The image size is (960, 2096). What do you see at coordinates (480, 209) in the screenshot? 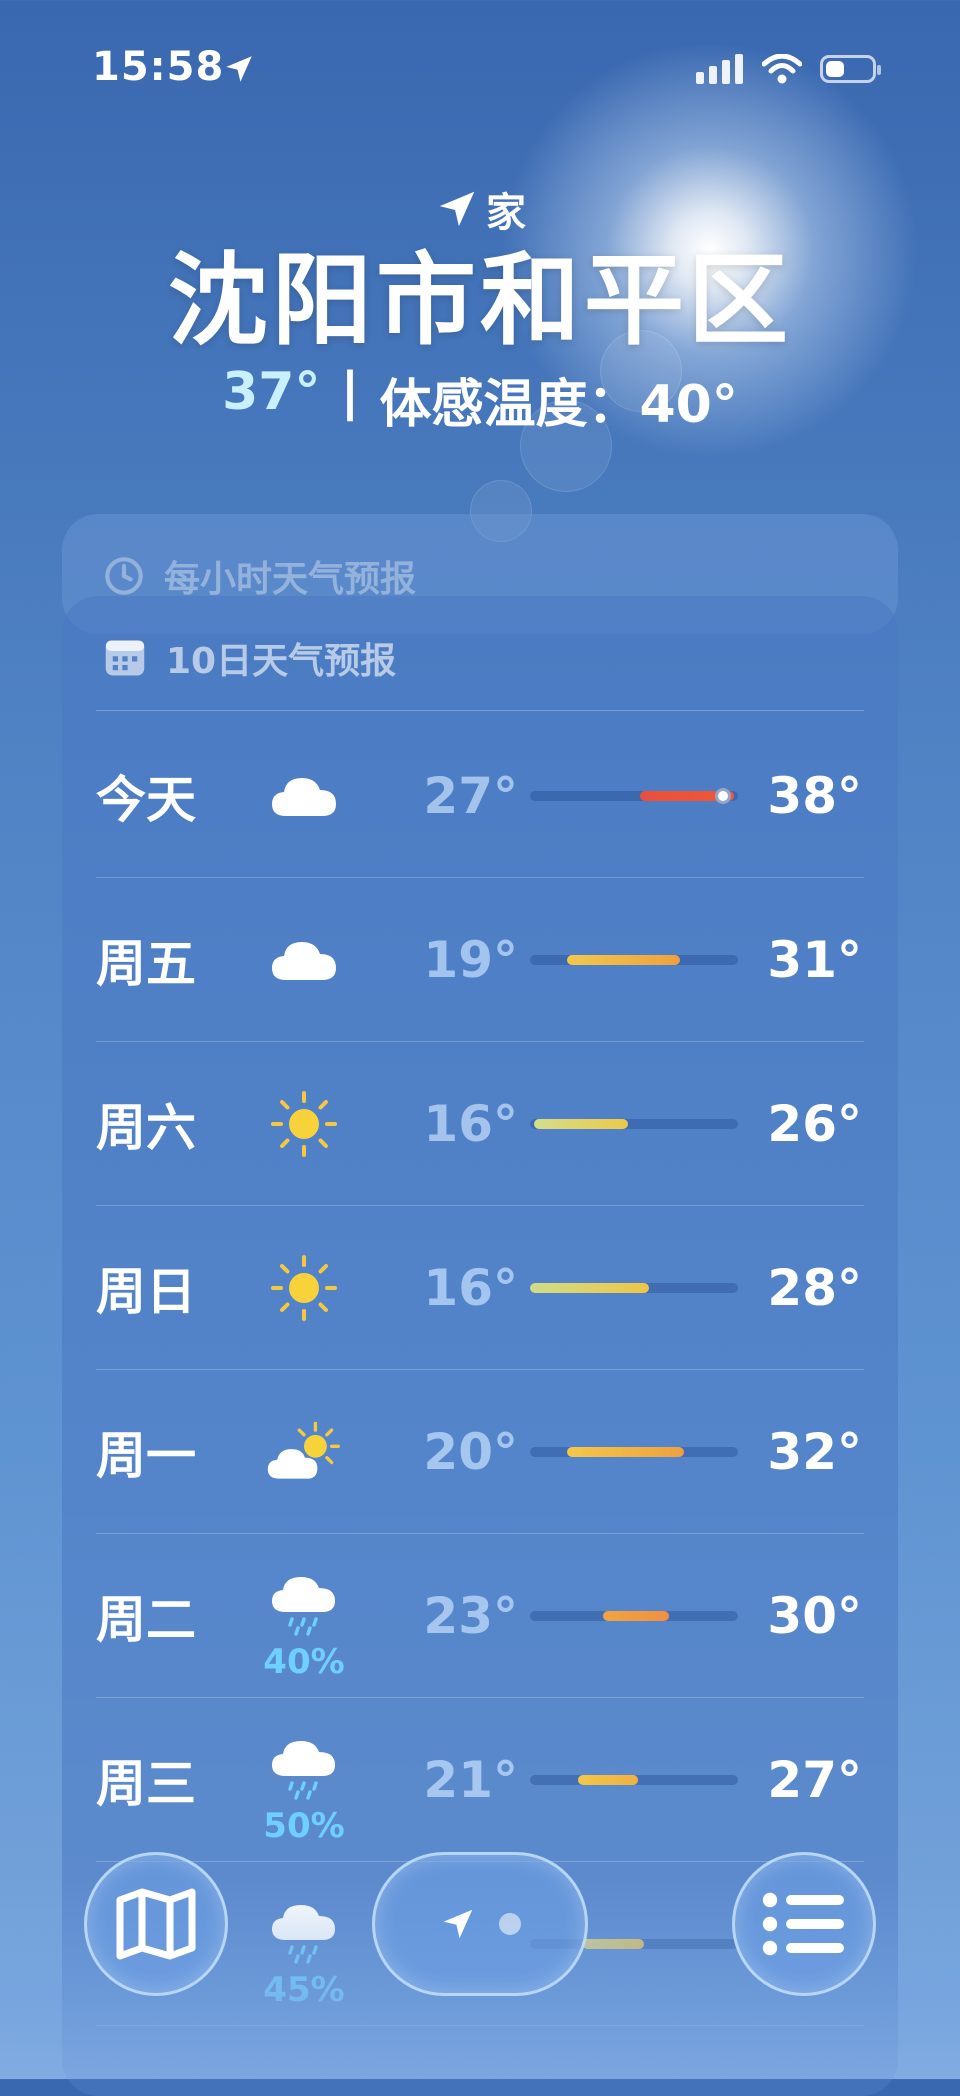
I see `home-location-label: 家` at bounding box center [480, 209].